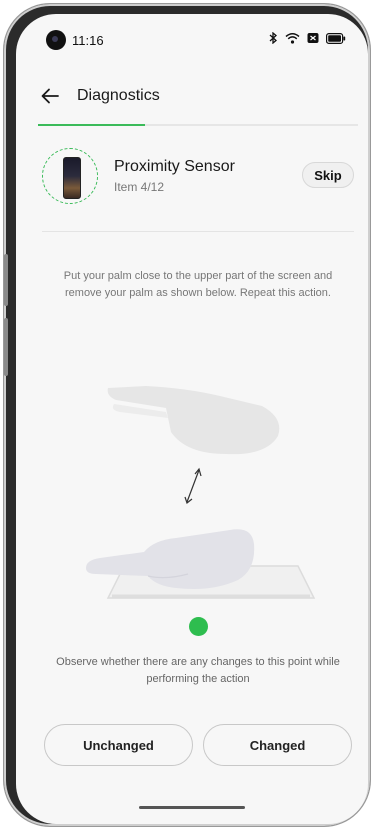 This screenshot has height=831, width=376. Describe the element at coordinates (192, 36) in the screenshot. I see `status-bar: 11:16` at that location.